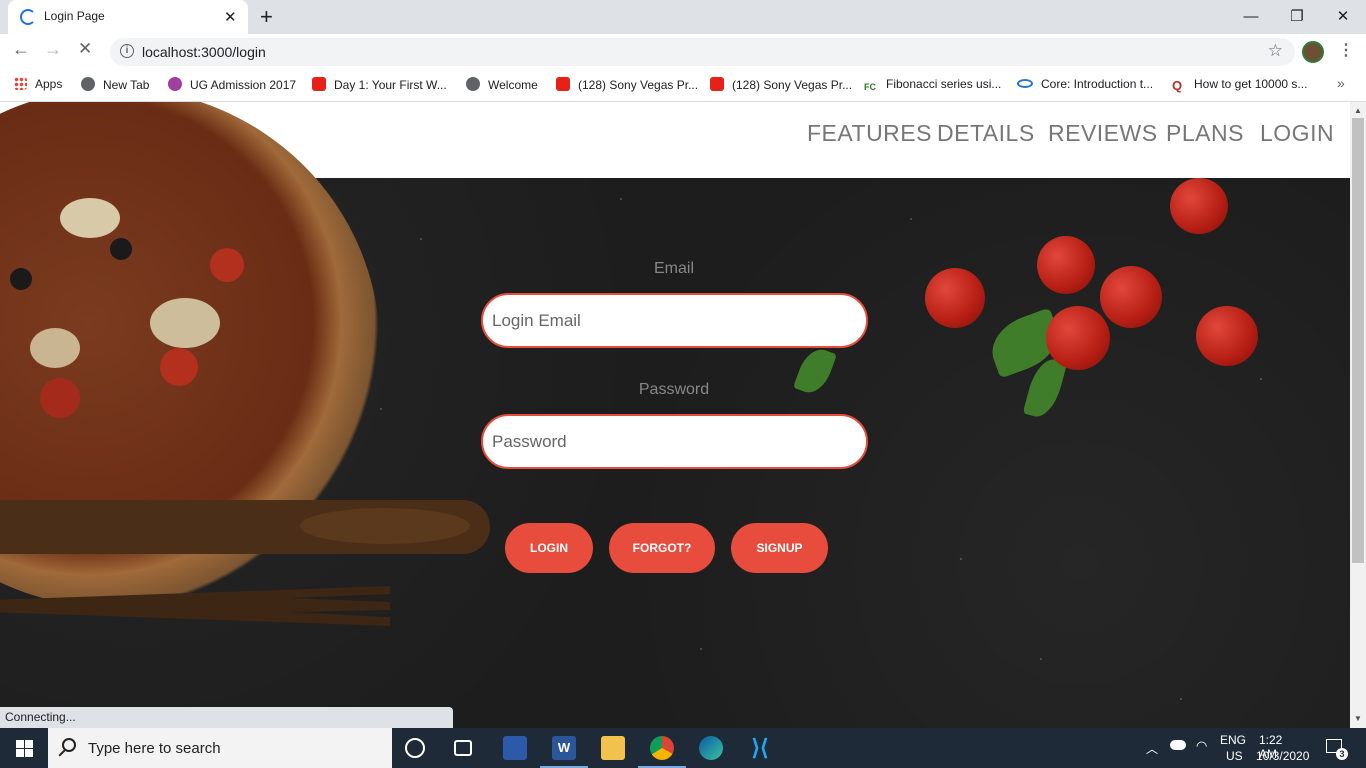  What do you see at coordinates (1205, 133) in the screenshot?
I see `nav-link-plans: PLANS` at bounding box center [1205, 133].